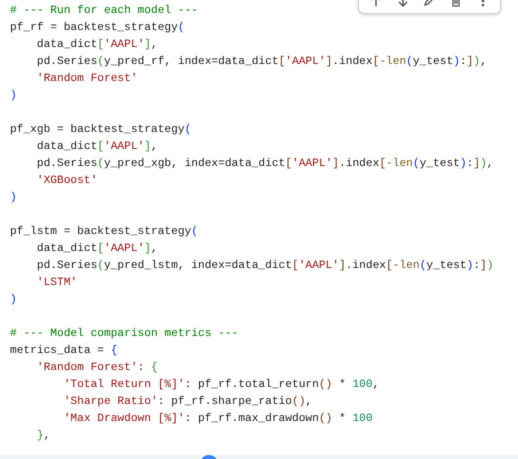 The image size is (518, 459). I want to click on code-line: 'XGBoost', so click(67, 181).